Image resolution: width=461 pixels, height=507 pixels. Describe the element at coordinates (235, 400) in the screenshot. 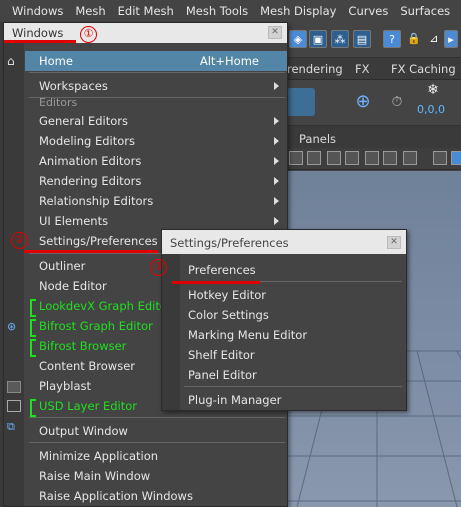

I see `menu-item-label: Plug-in Manager` at that location.